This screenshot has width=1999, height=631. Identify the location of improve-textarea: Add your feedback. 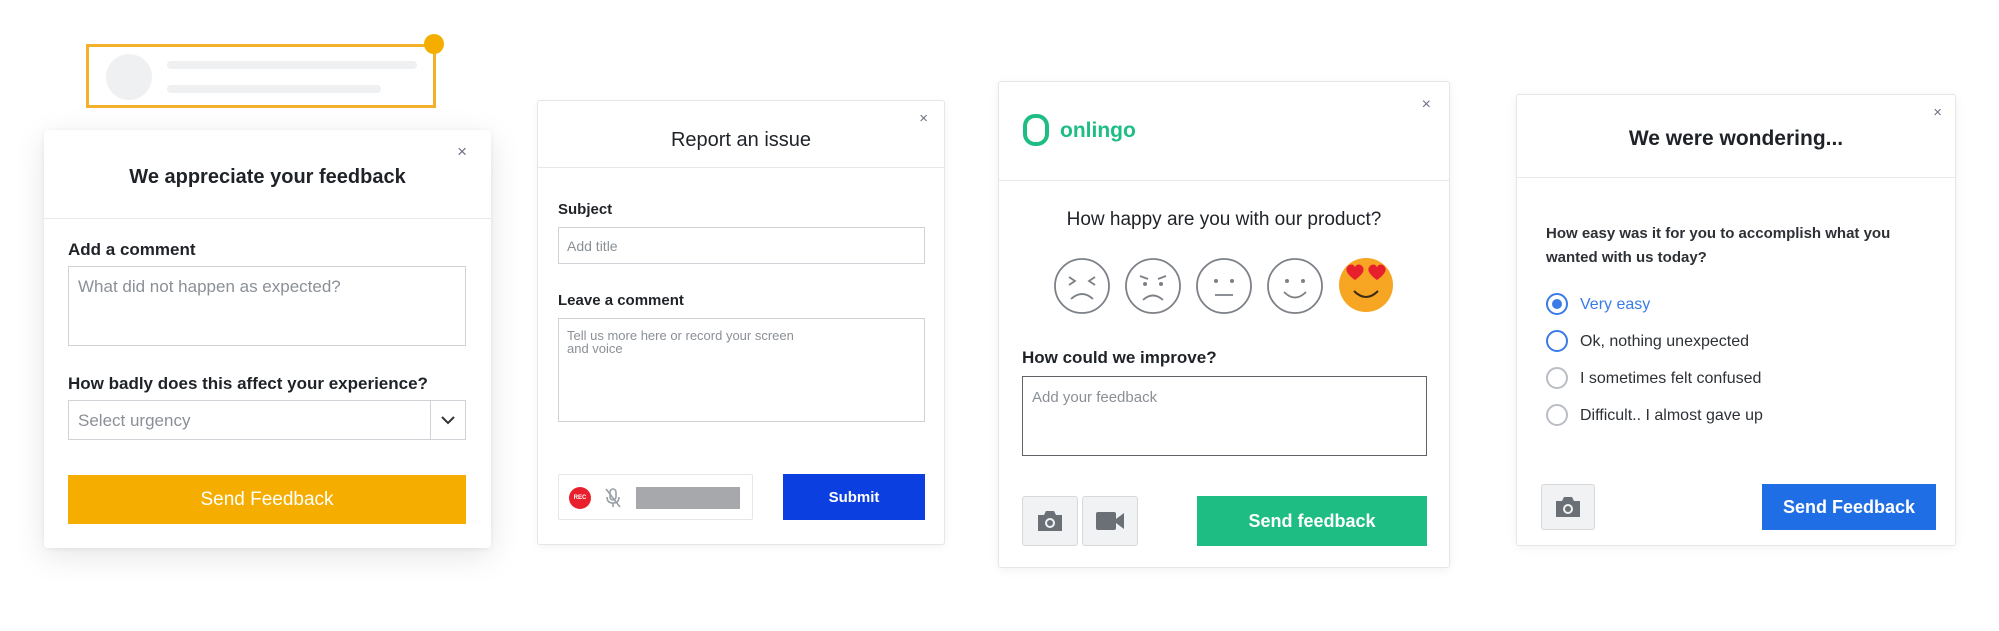
(1224, 416).